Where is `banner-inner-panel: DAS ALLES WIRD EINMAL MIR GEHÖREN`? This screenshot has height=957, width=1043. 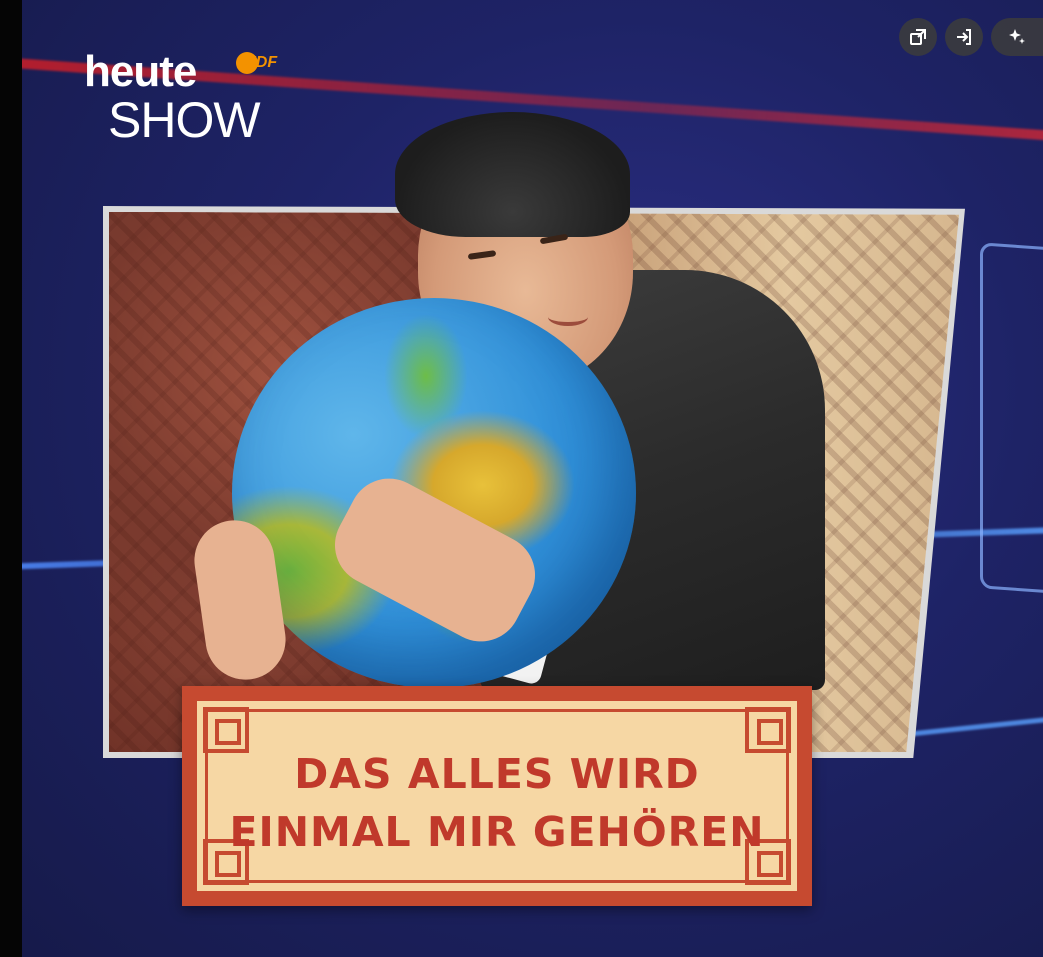
banner-inner-panel: DAS ALLES WIRD EINMAL MIR GEHÖREN is located at coordinates (497, 796).